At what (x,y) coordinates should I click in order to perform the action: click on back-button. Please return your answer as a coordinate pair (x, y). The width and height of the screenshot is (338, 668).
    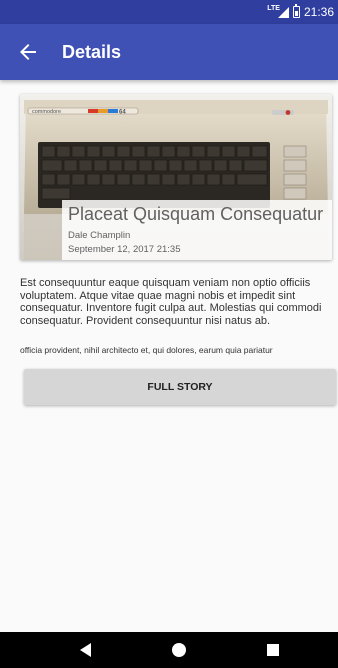
    Looking at the image, I should click on (28, 52).